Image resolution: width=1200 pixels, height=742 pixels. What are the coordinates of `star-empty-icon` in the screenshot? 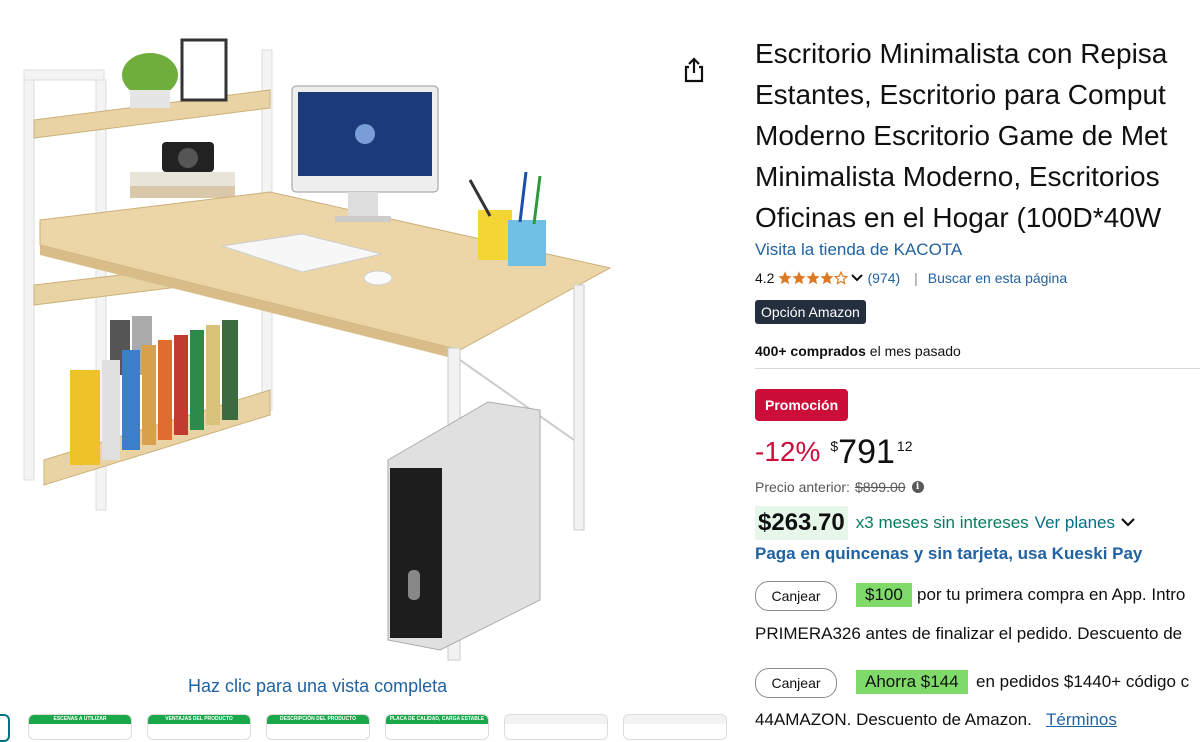 It's located at (841, 278).